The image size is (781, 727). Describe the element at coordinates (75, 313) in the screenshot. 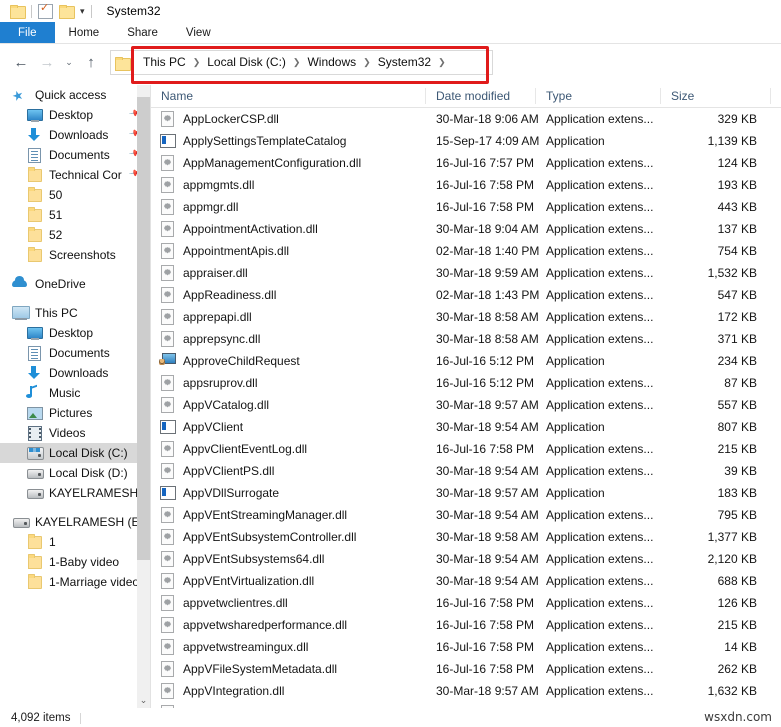

I see `sidebar-item-this-pc: This PC` at that location.